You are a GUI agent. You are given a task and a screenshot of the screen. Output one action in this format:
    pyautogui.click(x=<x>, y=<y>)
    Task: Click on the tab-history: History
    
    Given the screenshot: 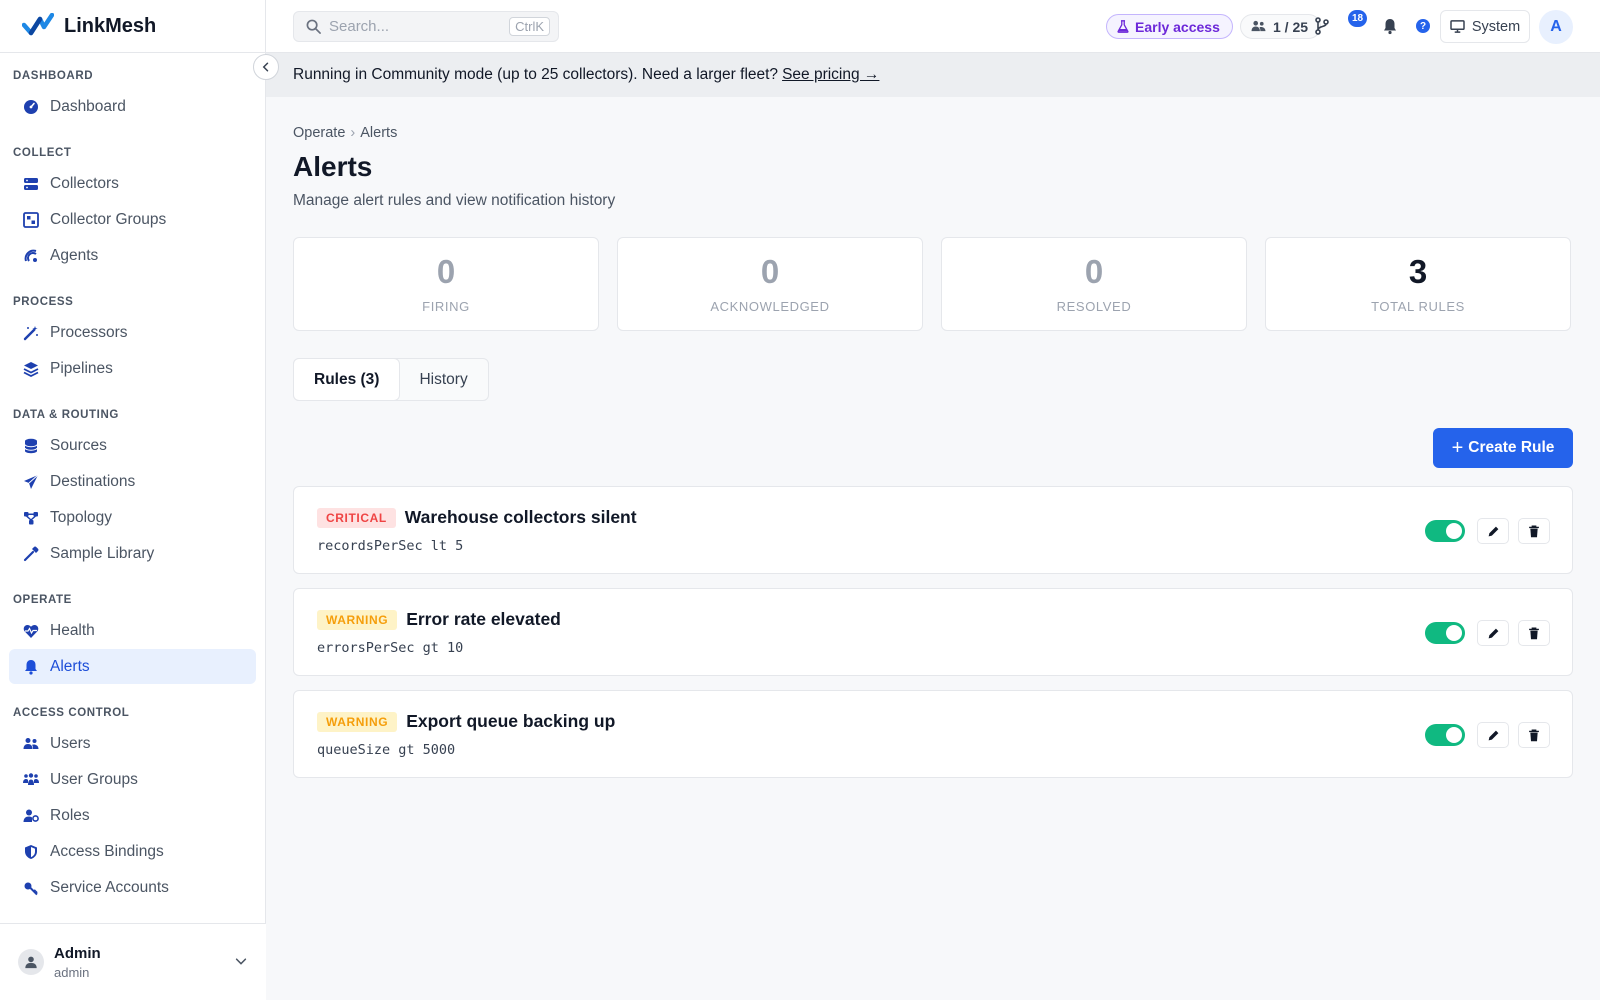 What is the action you would take?
    pyautogui.click(x=443, y=379)
    